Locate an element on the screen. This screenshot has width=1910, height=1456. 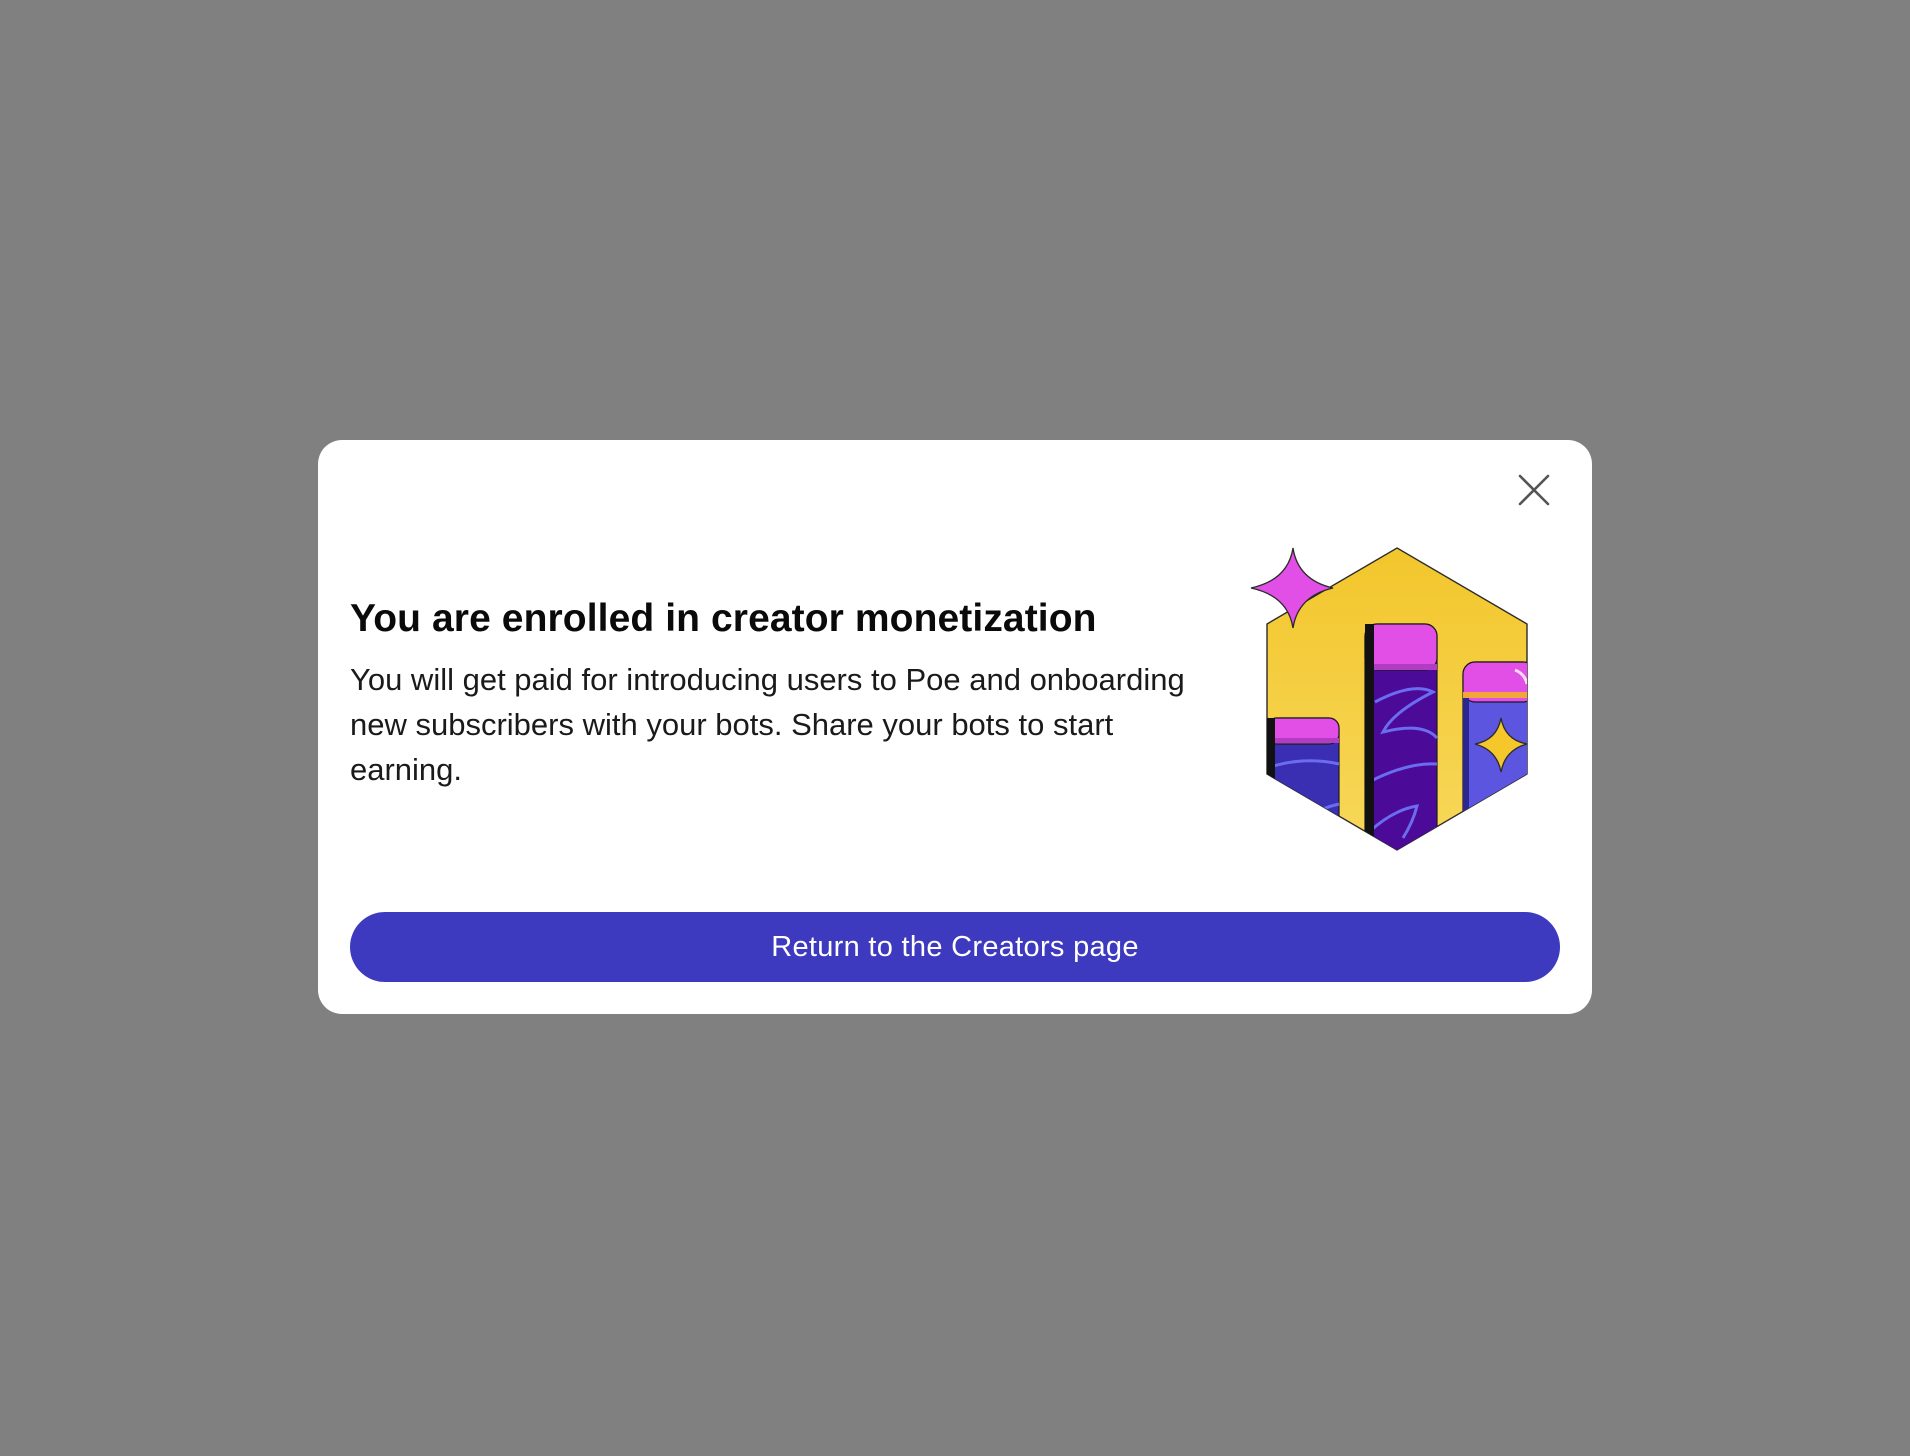
return-to-creators-button: Return to the Creators page is located at coordinates (955, 947).